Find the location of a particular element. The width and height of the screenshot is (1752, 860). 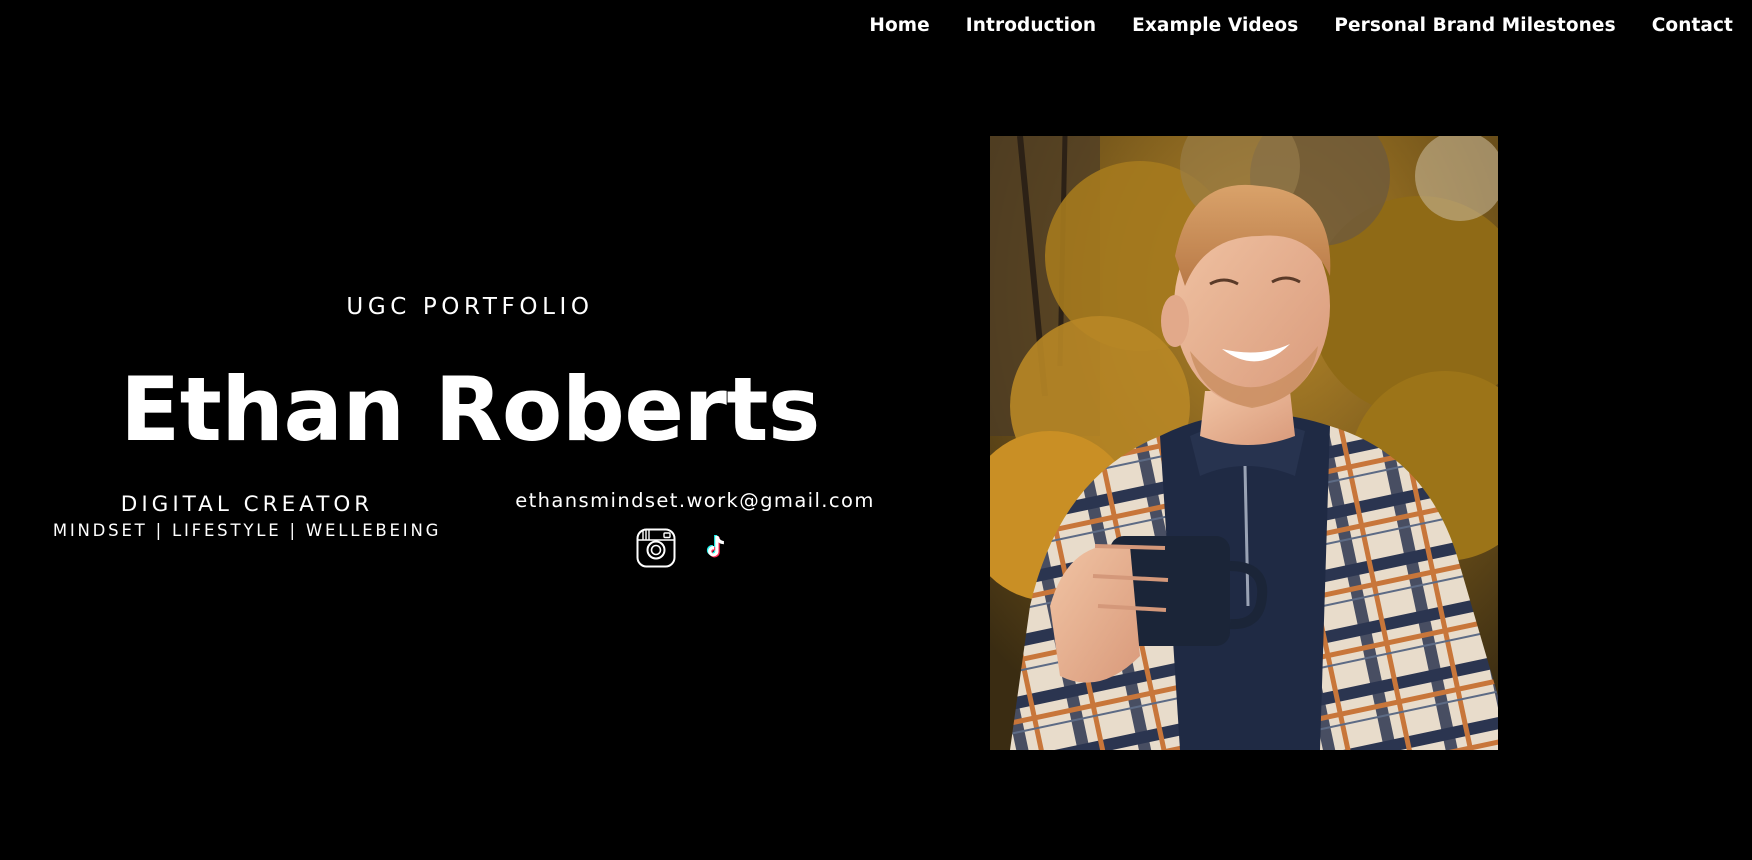

nav-home: Home is located at coordinates (899, 26).